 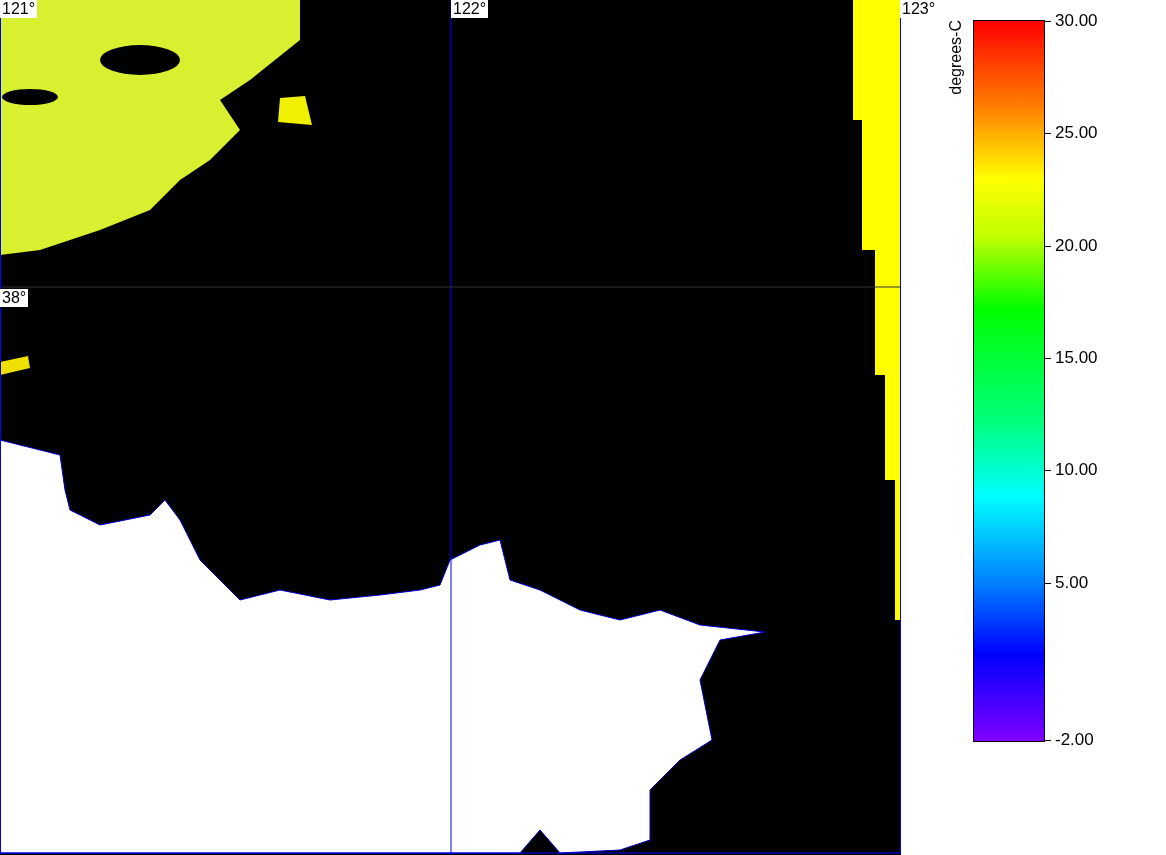 What do you see at coordinates (470, 9) in the screenshot?
I see `longitude-label: 122°` at bounding box center [470, 9].